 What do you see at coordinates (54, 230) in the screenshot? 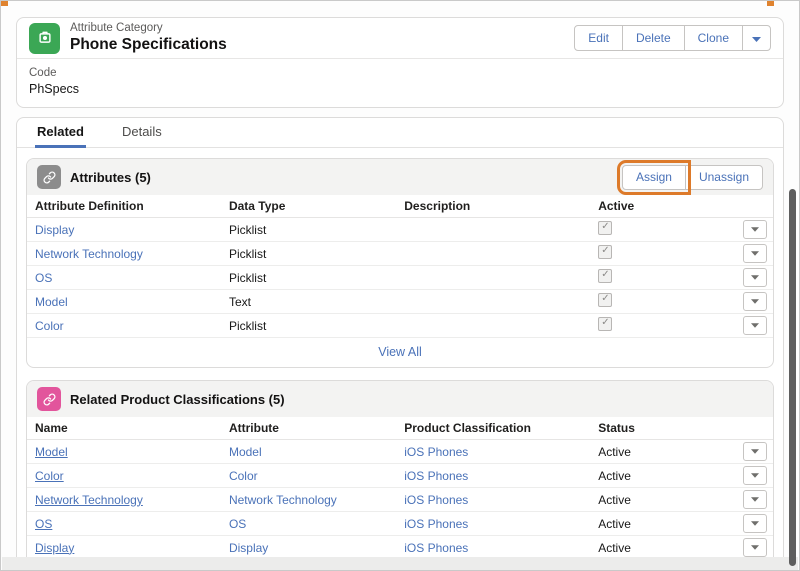
I see `attribute-definition-link: Display` at bounding box center [54, 230].